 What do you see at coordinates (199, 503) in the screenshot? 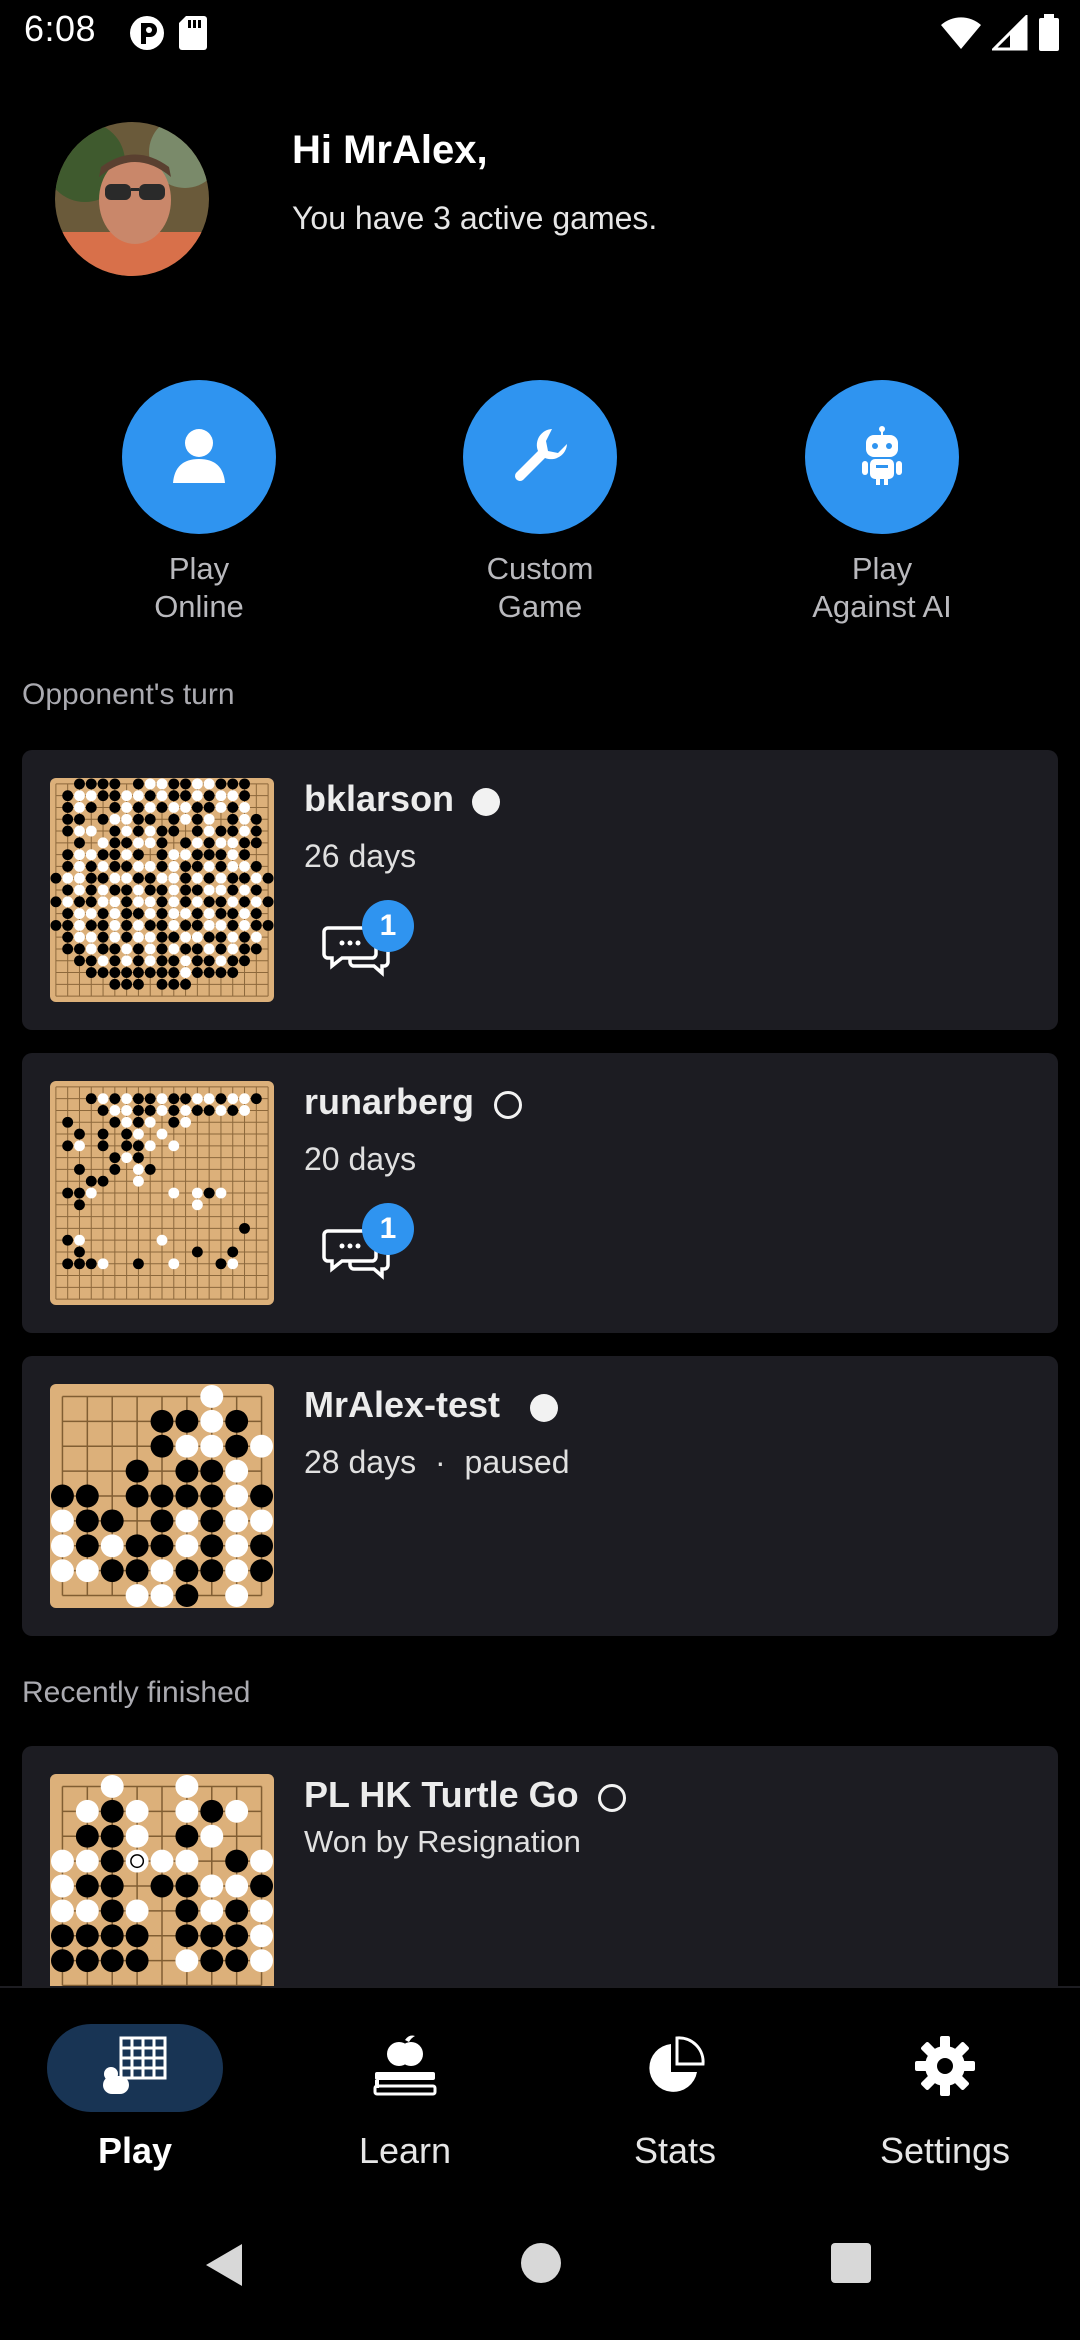
I see `play-online-button: Play Online` at bounding box center [199, 503].